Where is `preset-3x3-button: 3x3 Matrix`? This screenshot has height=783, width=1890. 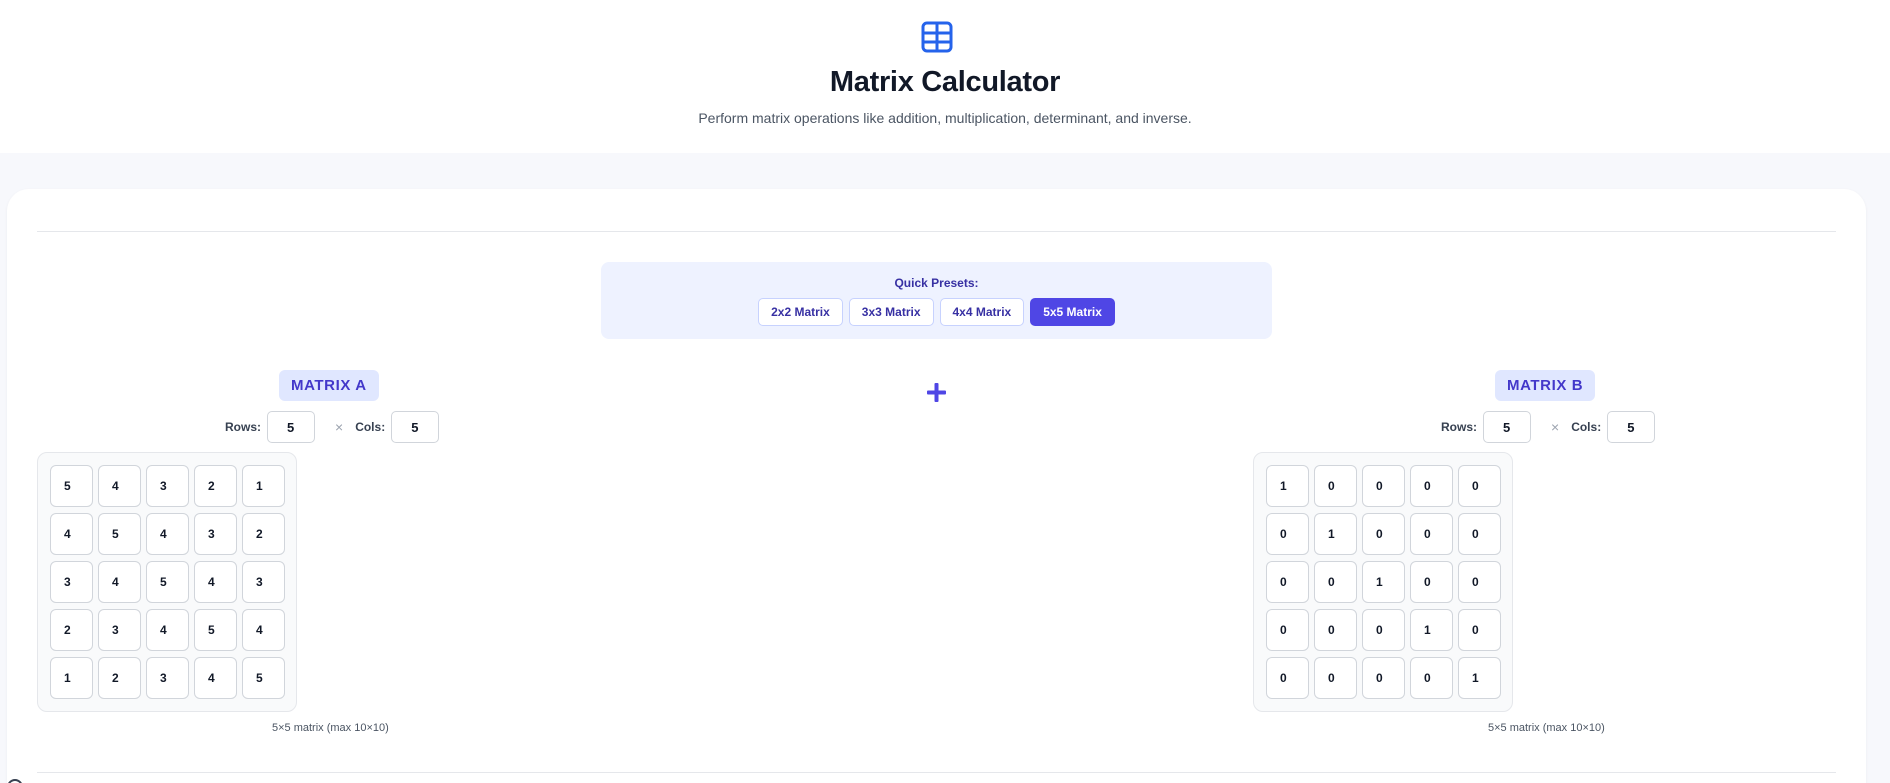 preset-3x3-button: 3x3 Matrix is located at coordinates (891, 312).